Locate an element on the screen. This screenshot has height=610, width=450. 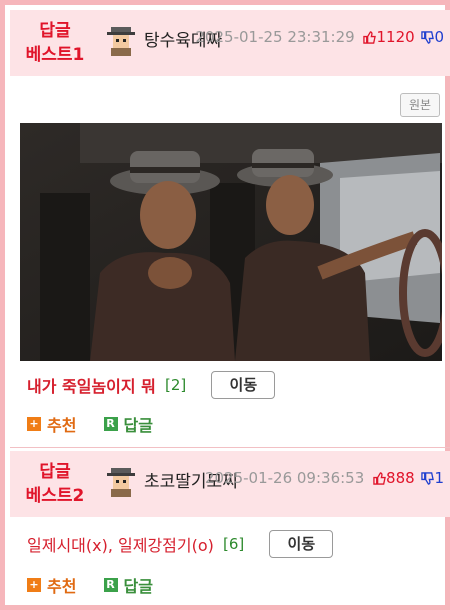
post-title-row: 일제시대(x), 일제강점기(o) [6] 이동 is located at coordinates (227, 545).